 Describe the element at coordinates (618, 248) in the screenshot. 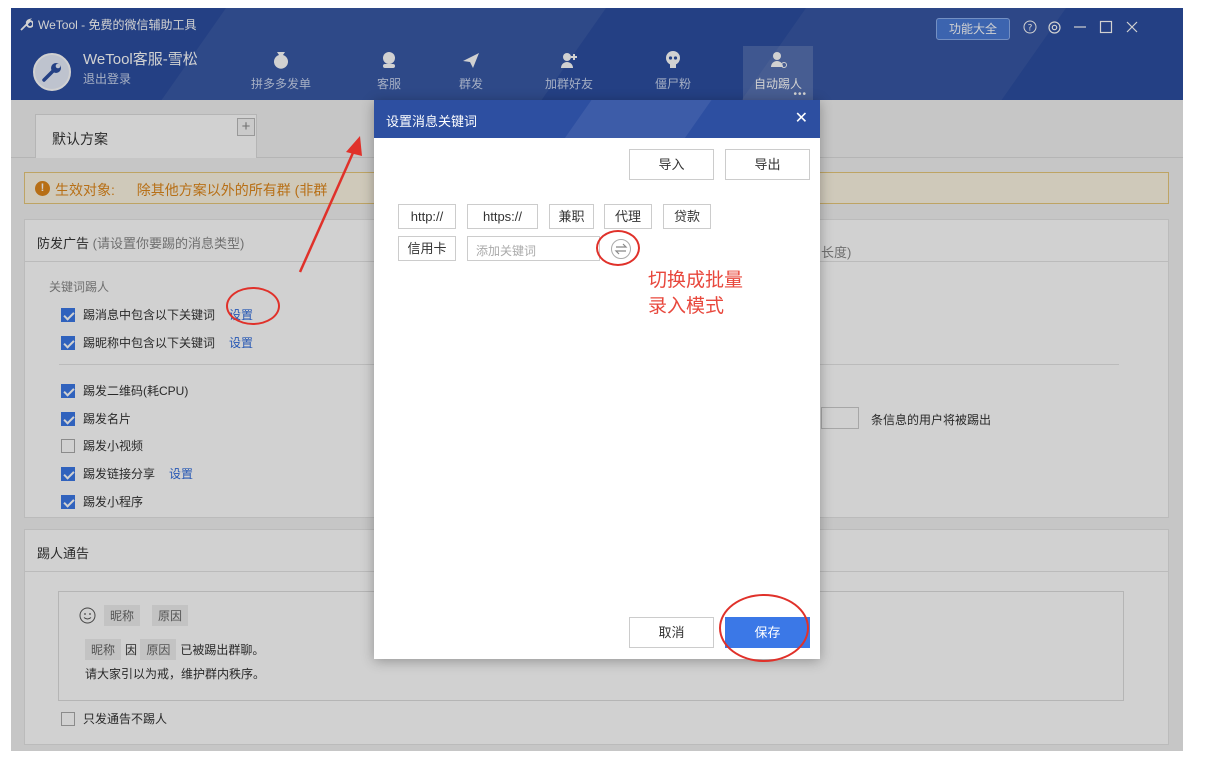

I see `annotation-circle-switch` at that location.